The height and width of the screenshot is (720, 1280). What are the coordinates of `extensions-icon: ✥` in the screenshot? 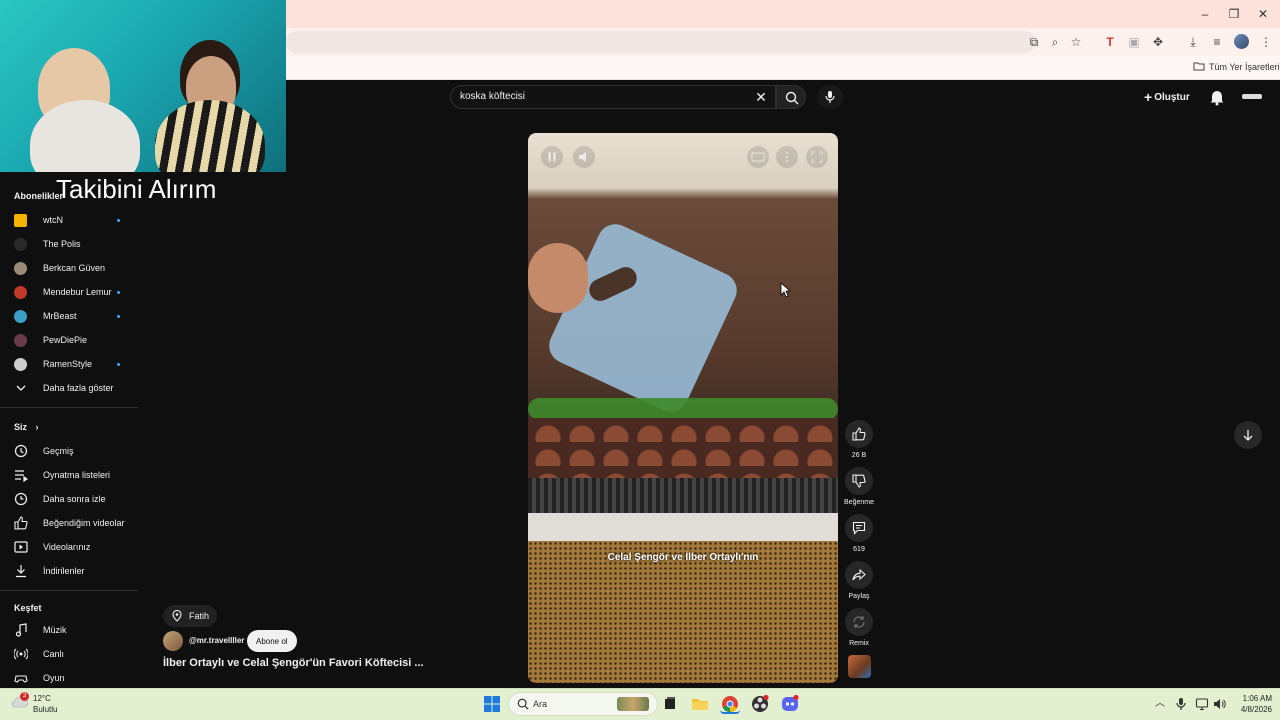 It's located at (1158, 42).